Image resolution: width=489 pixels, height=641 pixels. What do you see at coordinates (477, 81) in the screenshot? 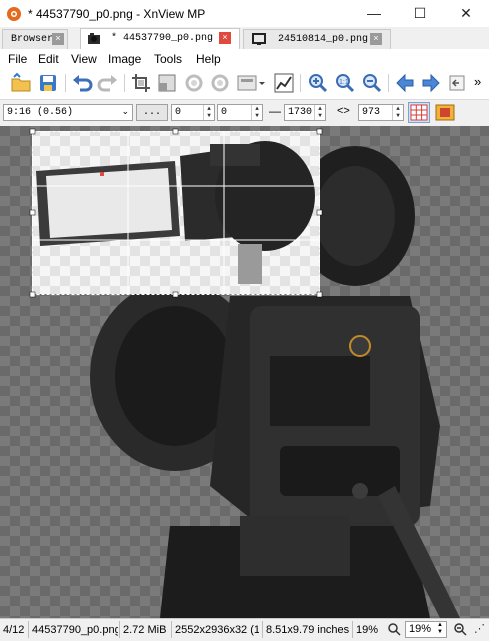
I see `toolbar-overflow-icon: »` at bounding box center [477, 81].